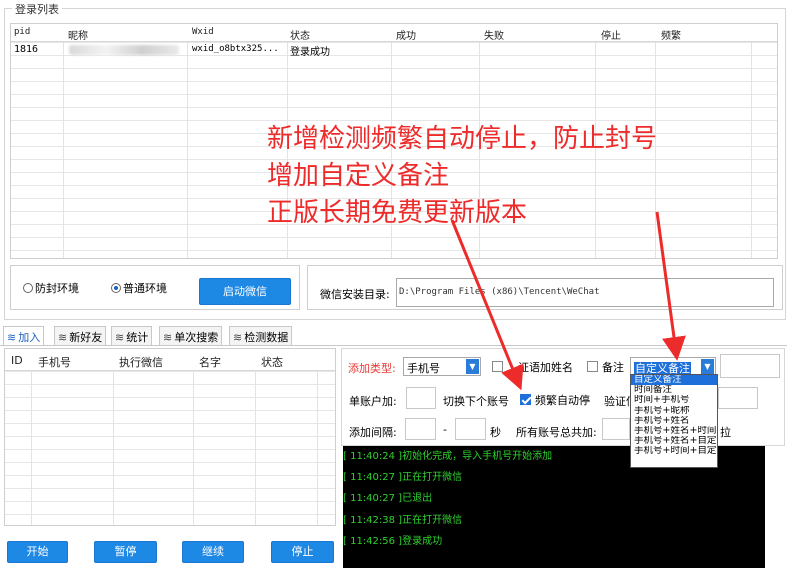 Image resolution: width=787 pixels, height=579 pixels. What do you see at coordinates (568, 301) in the screenshot?
I see `annotation-arrows` at bounding box center [568, 301].